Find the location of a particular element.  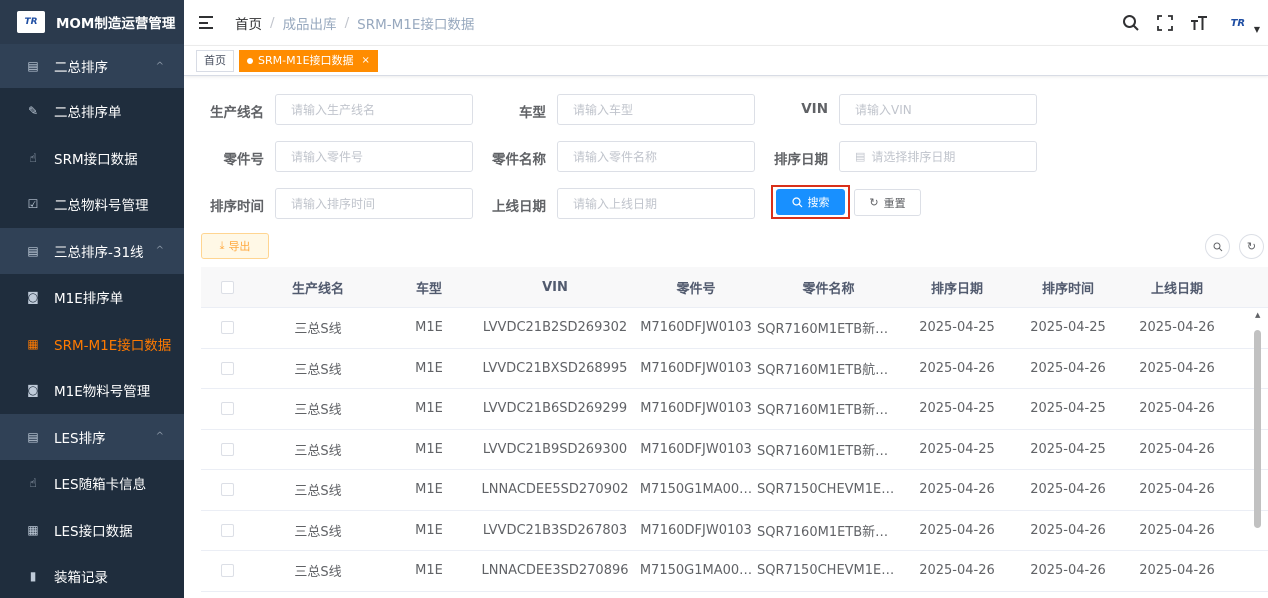

vin-input: 请输入VIN is located at coordinates (938, 109).